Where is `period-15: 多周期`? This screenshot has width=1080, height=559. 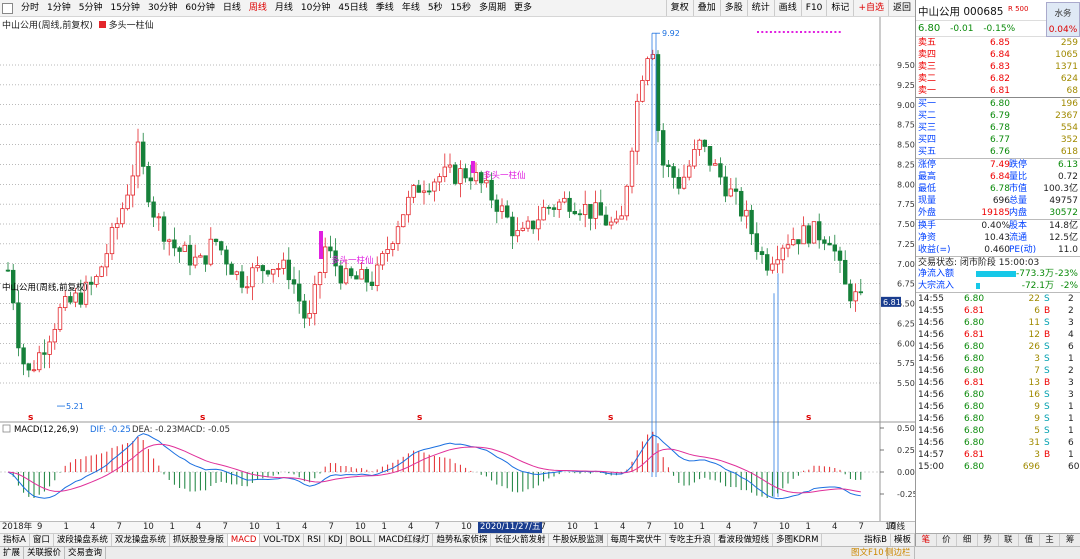
period-15: 多周期 is located at coordinates (492, 8).